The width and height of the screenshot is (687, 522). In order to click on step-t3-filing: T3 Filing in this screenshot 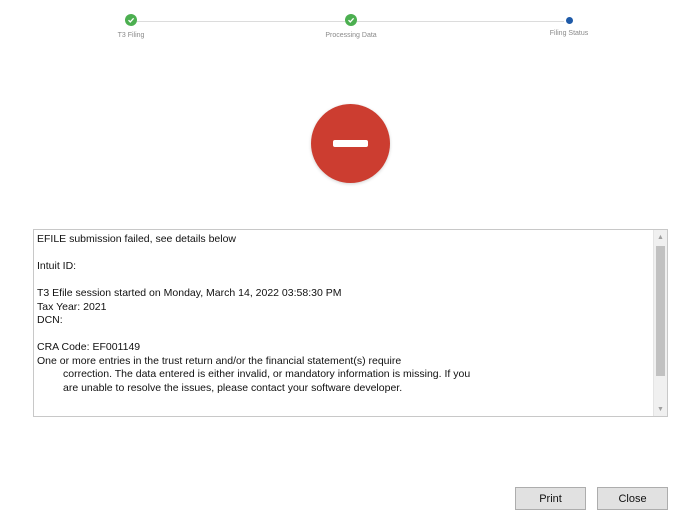, I will do `click(131, 26)`.